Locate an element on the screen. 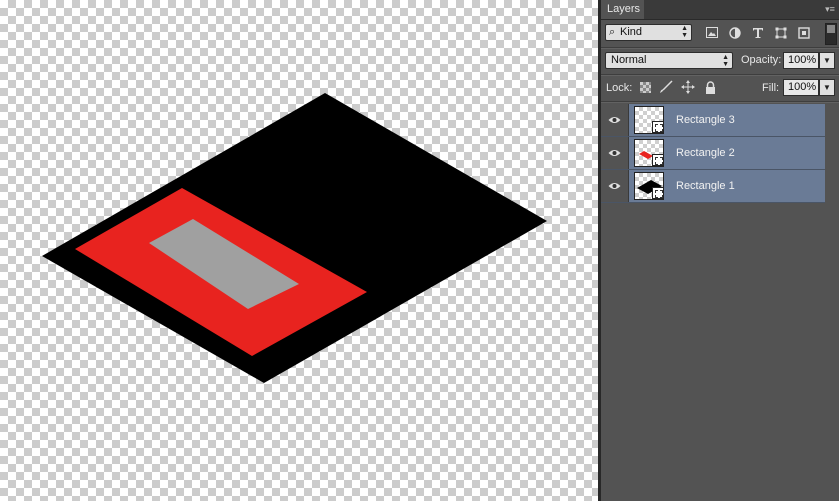 This screenshot has height=501, width=839. layer-rectangle-2: Rectangle 2 is located at coordinates (713, 153).